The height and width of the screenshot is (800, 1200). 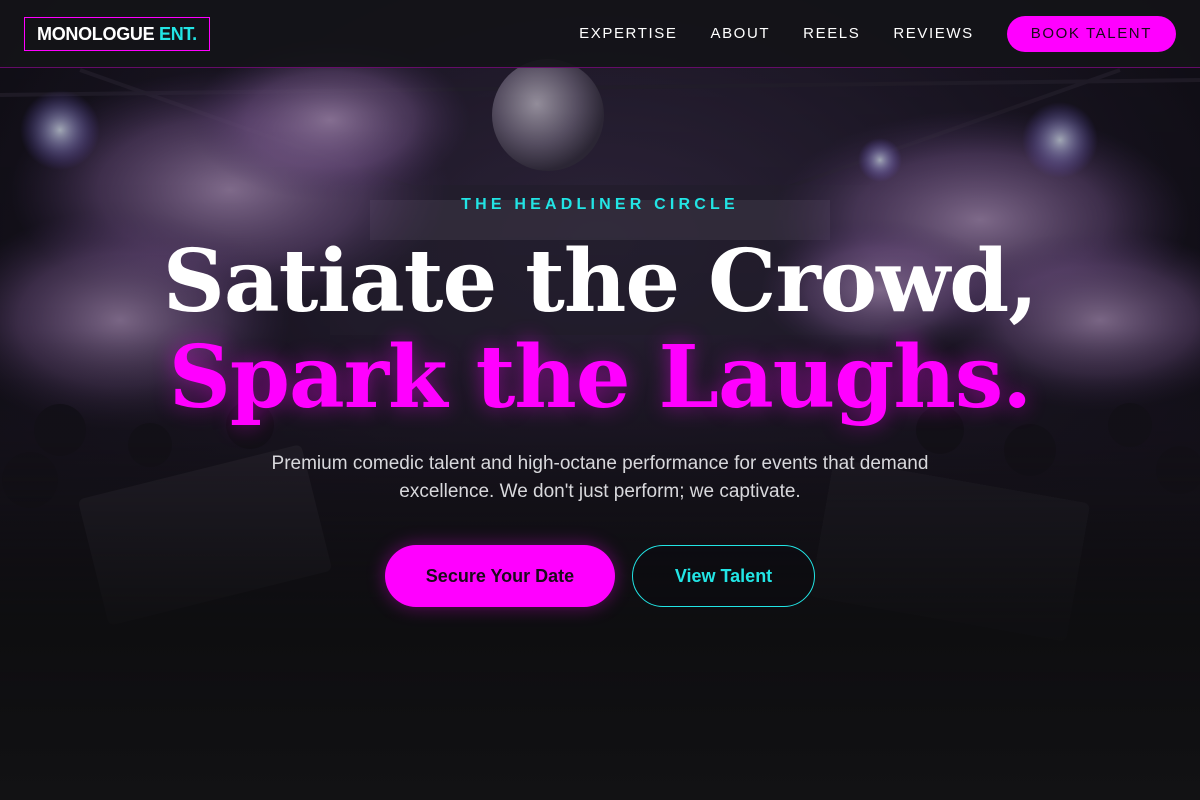 I want to click on book-talent-button: BOOK TALENT, so click(x=1091, y=33).